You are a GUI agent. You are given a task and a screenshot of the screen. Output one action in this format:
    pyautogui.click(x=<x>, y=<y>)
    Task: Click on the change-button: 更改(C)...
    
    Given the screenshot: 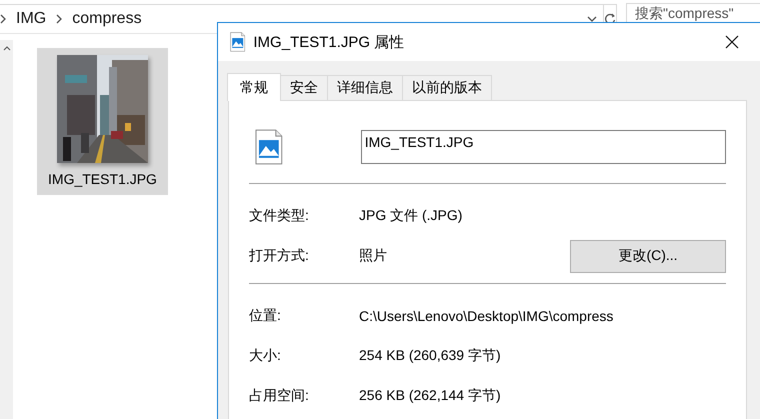 What is the action you would take?
    pyautogui.click(x=648, y=256)
    